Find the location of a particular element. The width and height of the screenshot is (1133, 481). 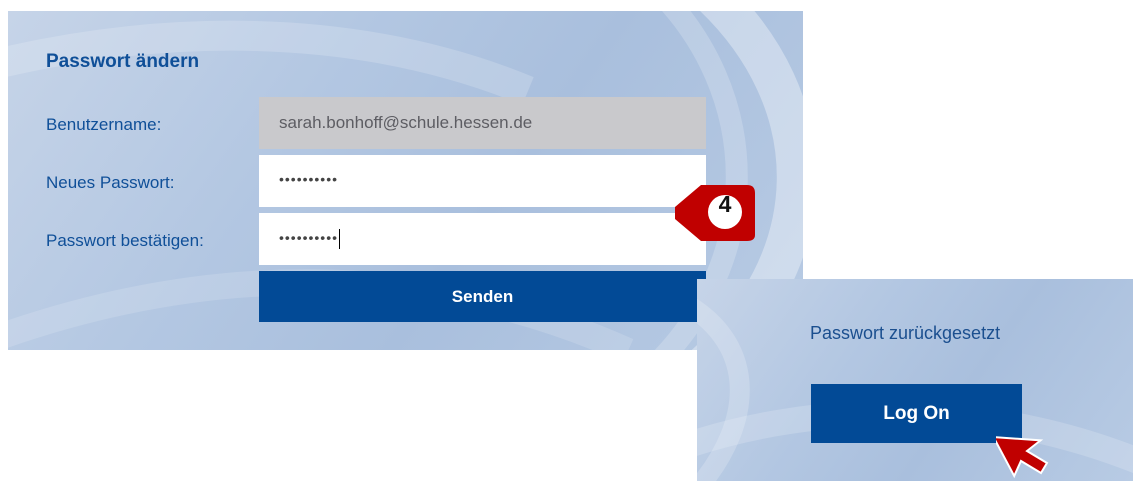

confirm-password-field: •••••••••• is located at coordinates (482, 239).